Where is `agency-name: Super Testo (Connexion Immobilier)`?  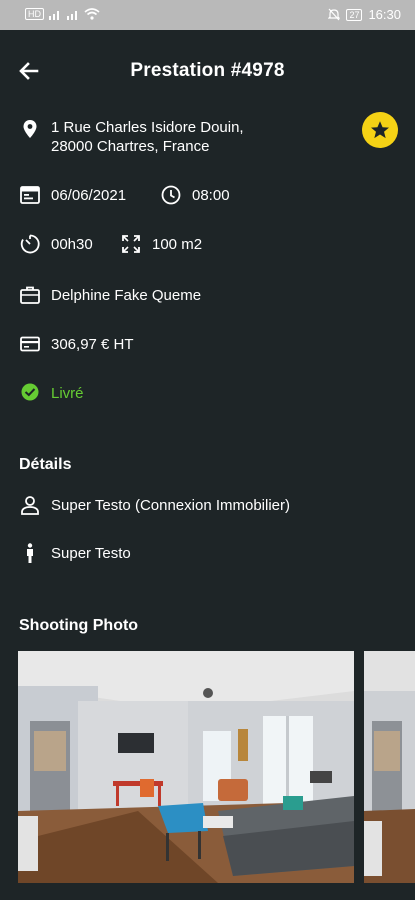
agency-name: Super Testo (Connexion Immobilier) is located at coordinates (170, 505).